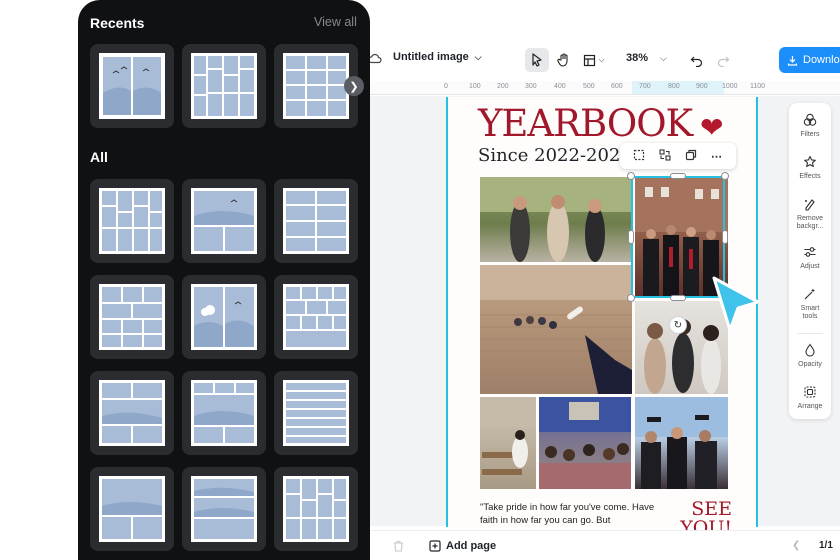 The width and height of the screenshot is (840, 560). What do you see at coordinates (678, 156) in the screenshot?
I see `element-context-toolbar: ⋯` at bounding box center [678, 156].